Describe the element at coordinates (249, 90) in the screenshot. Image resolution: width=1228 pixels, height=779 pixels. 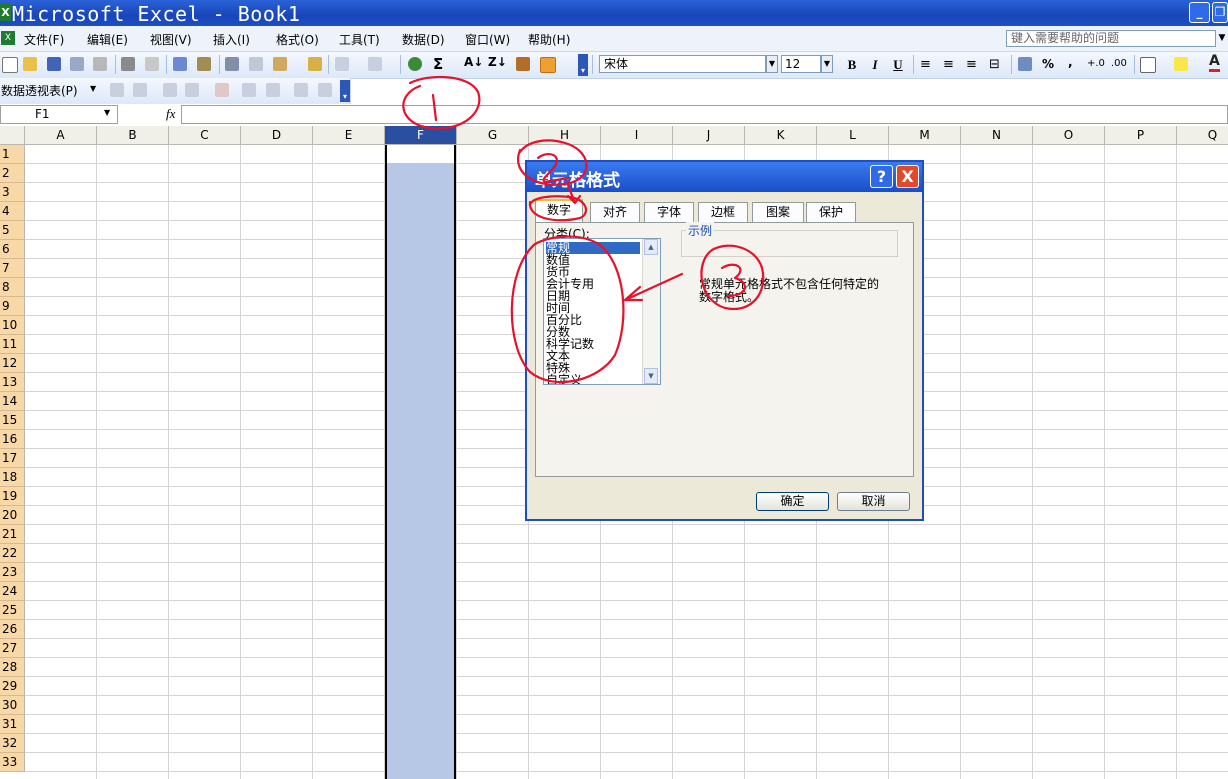
I see `include-hidden-icon` at that location.